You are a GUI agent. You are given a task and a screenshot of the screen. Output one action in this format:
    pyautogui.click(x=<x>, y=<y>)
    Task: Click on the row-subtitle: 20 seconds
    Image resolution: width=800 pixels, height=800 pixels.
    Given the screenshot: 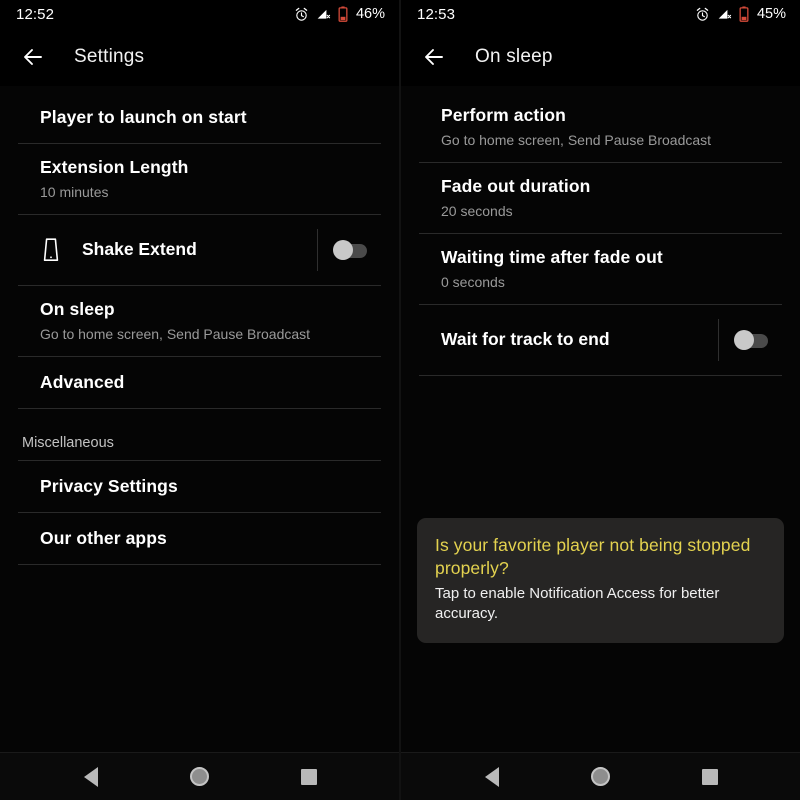 What is the action you would take?
    pyautogui.click(x=477, y=210)
    